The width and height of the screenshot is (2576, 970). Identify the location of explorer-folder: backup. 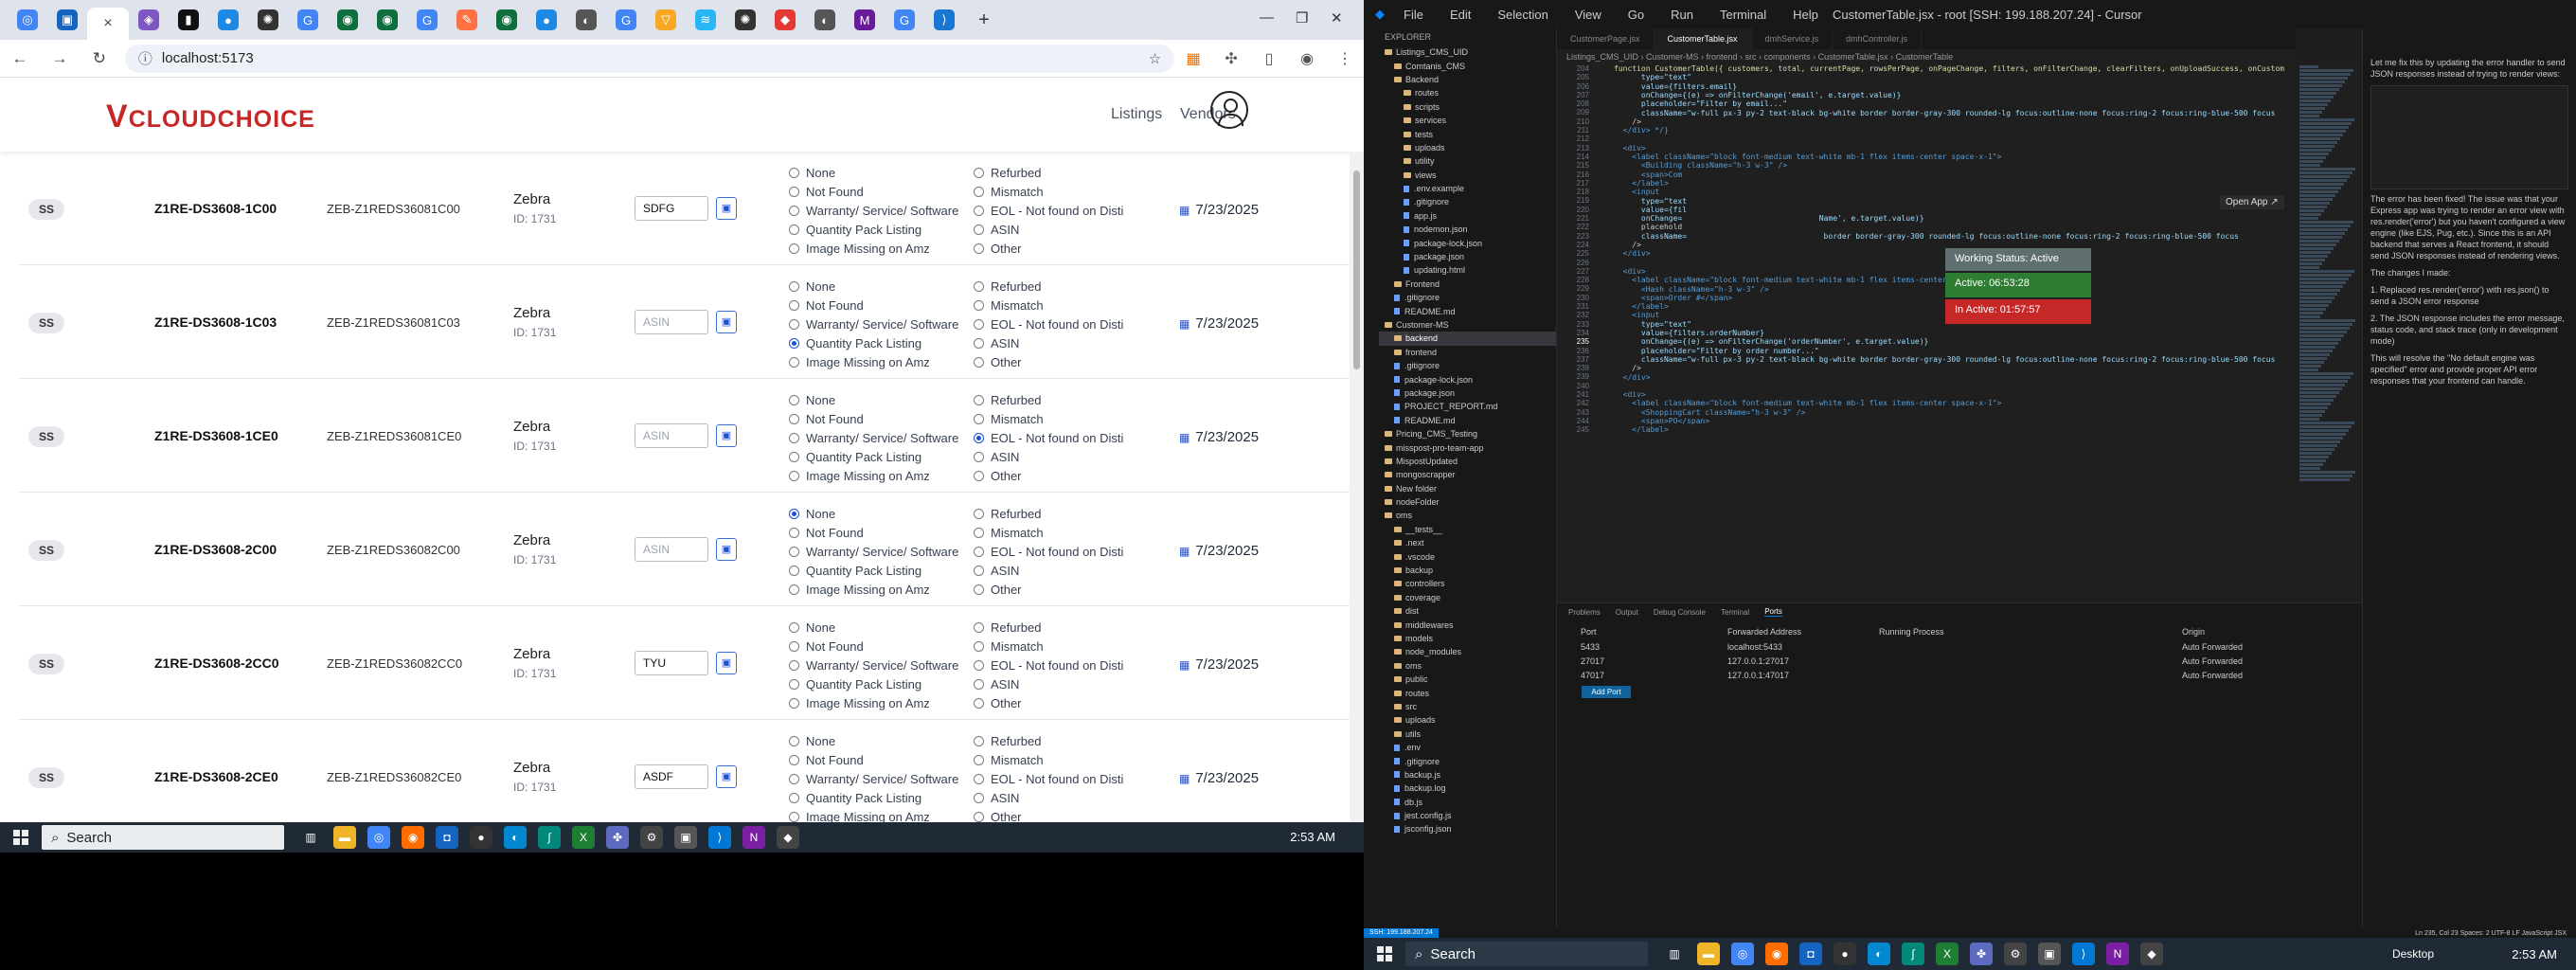
(1467, 570).